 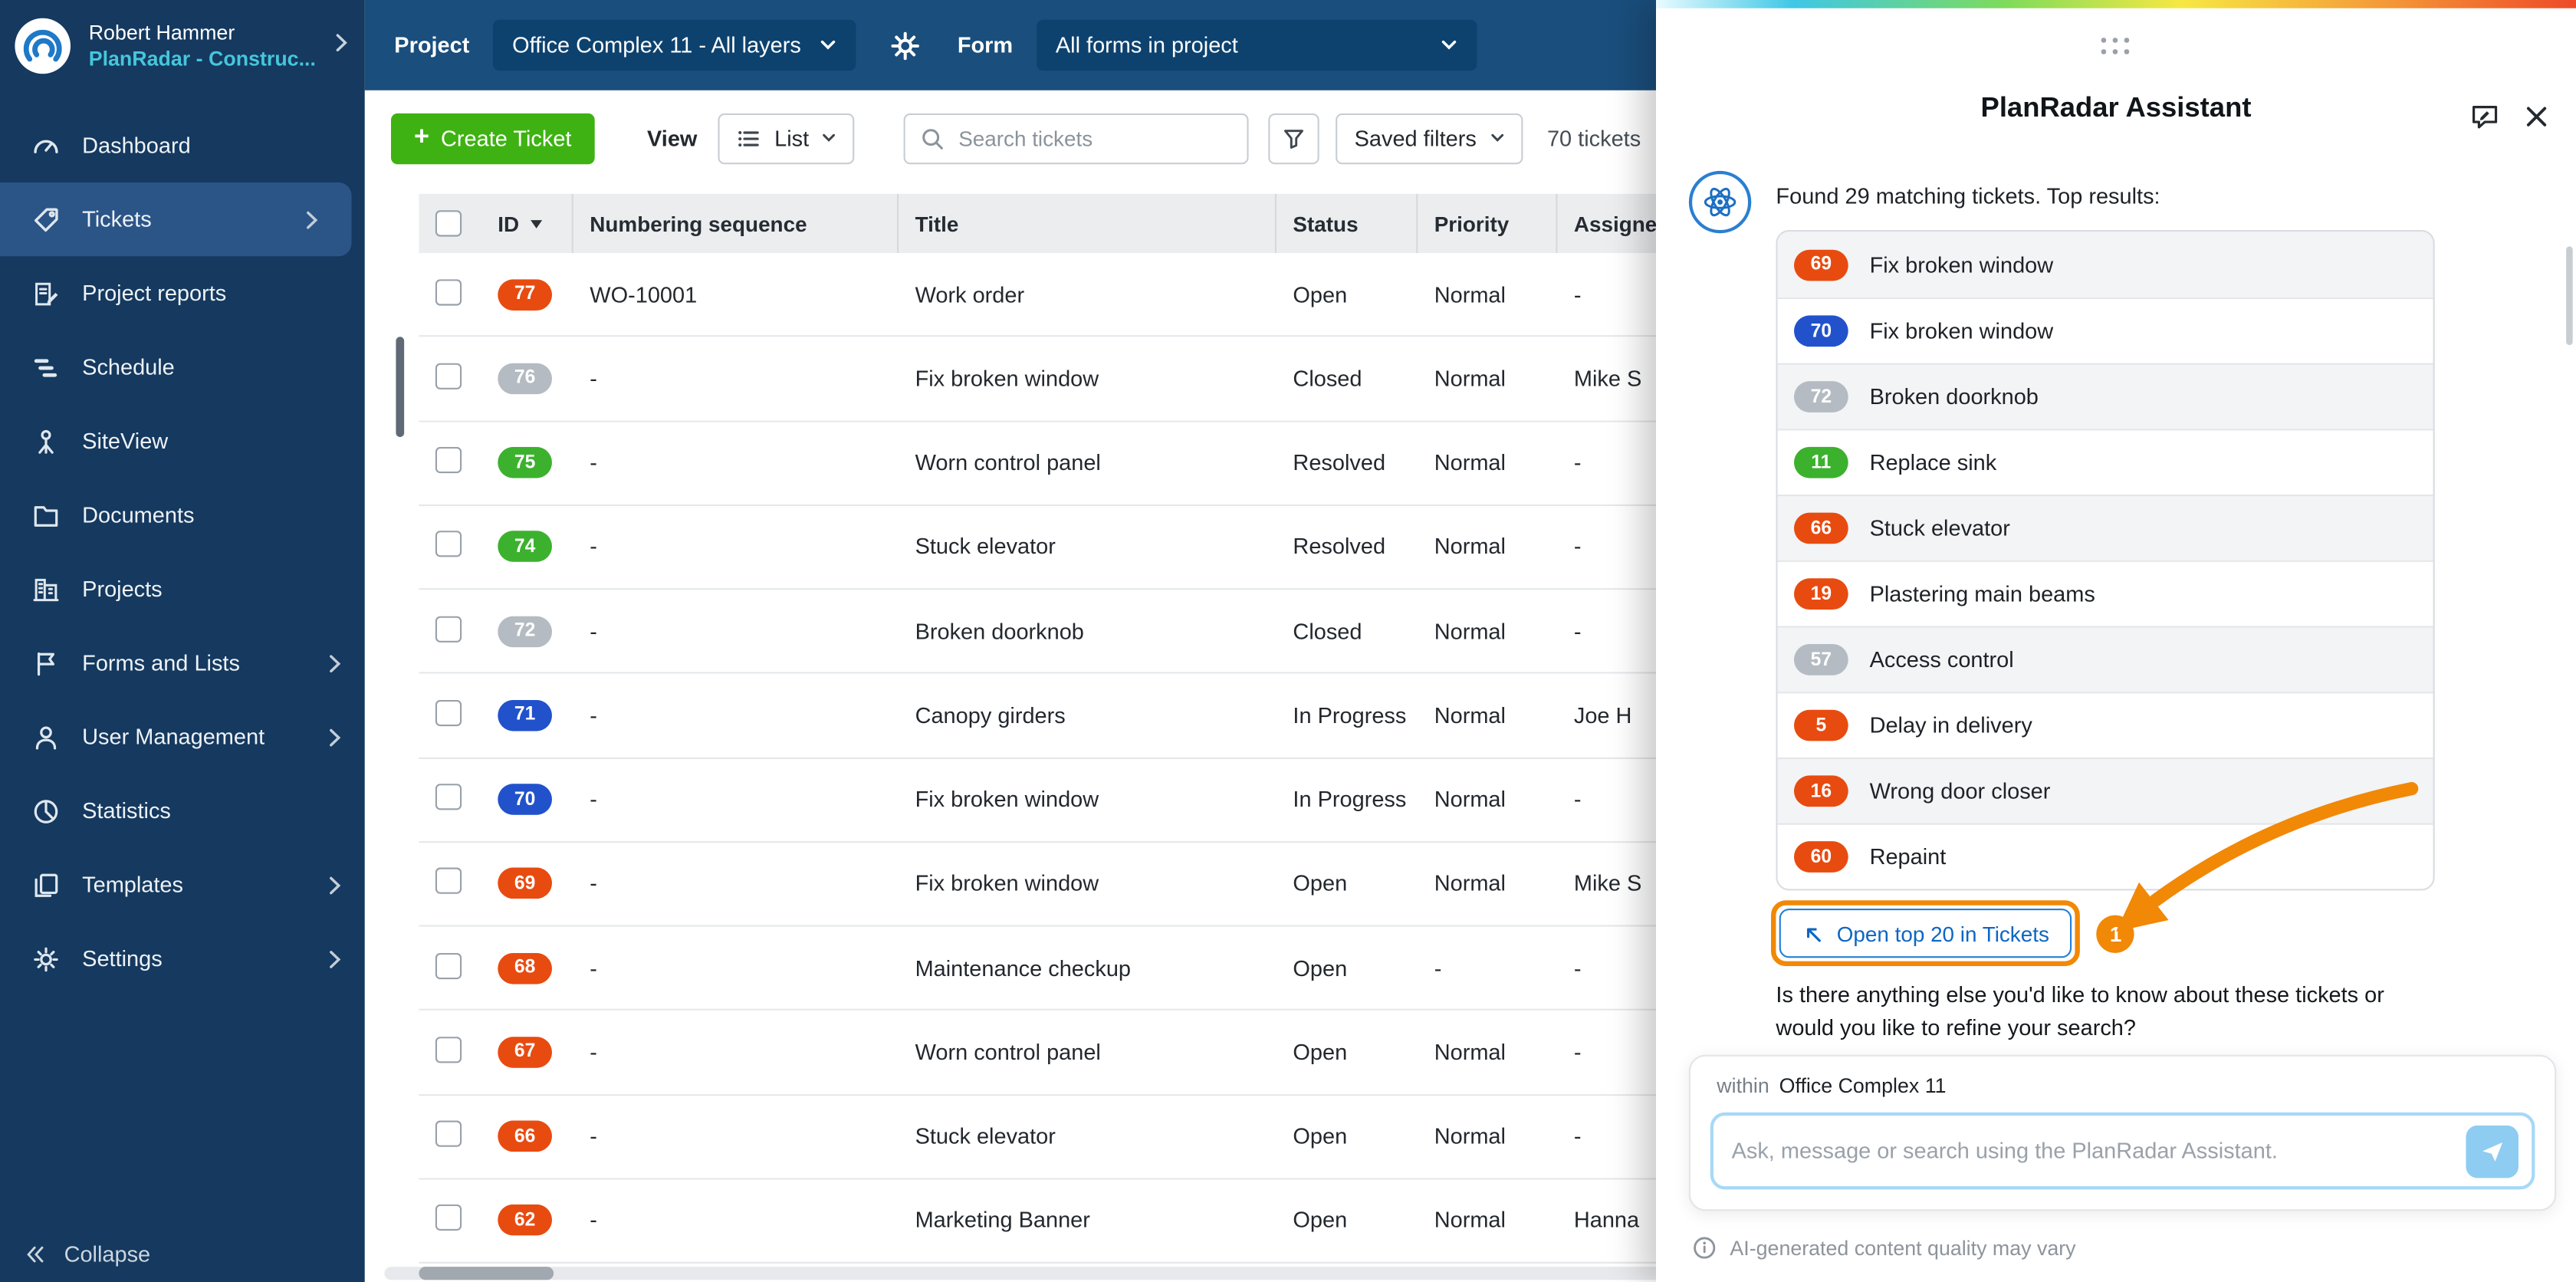 What do you see at coordinates (2105, 790) in the screenshot?
I see `assistant-result-row: 16 Wrong door closer` at bounding box center [2105, 790].